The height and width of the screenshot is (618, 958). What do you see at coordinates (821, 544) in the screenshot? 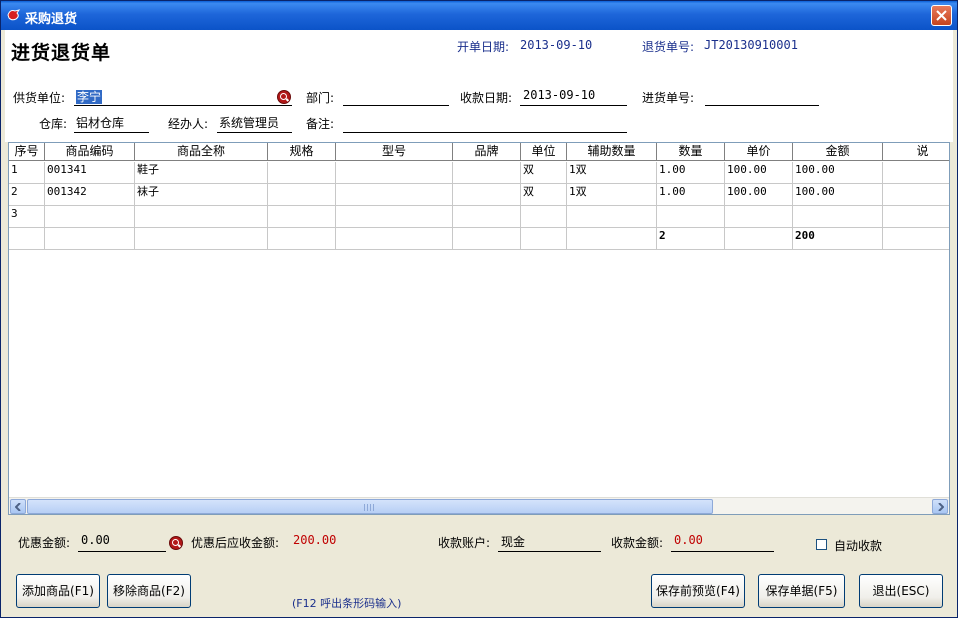
I see `auto-receipt-checkbox` at bounding box center [821, 544].